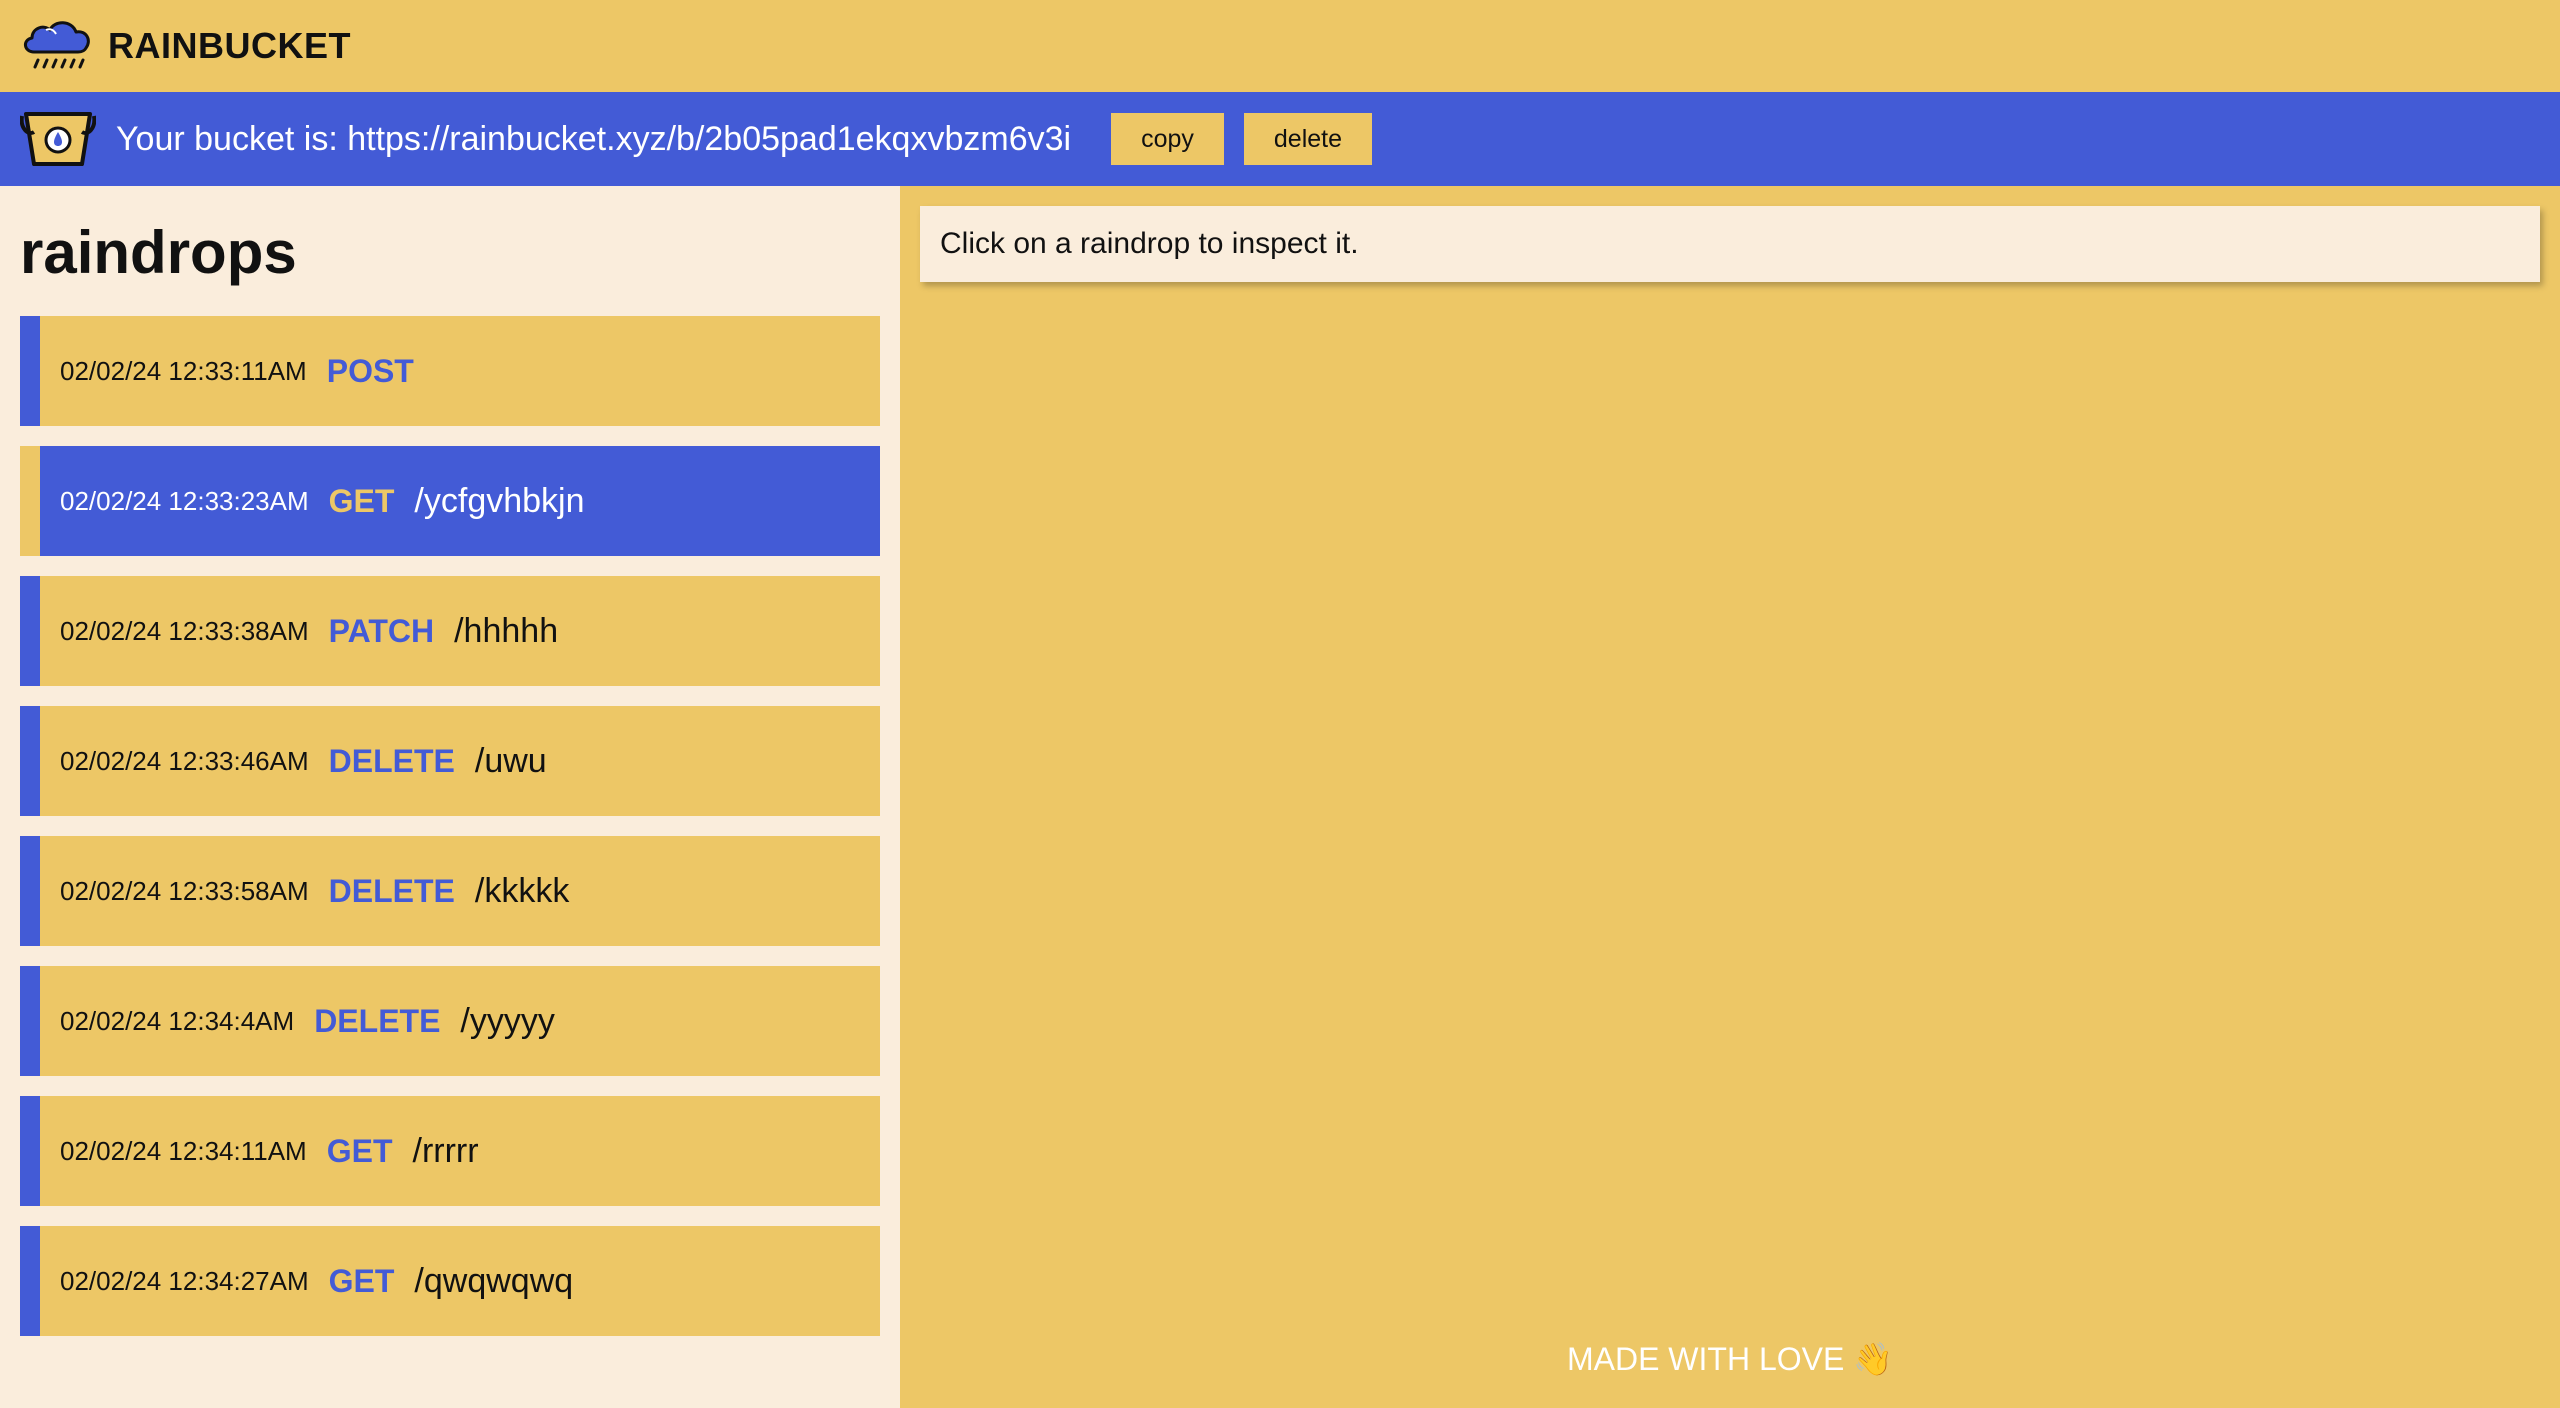 This screenshot has height=1408, width=2560. I want to click on sidebar-title: raindrops, so click(158, 252).